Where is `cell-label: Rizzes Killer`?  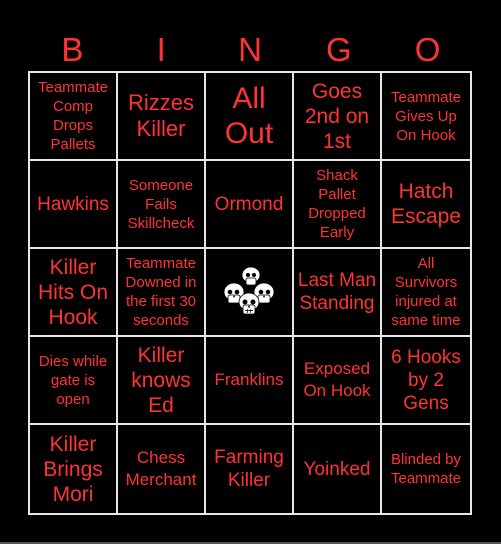
cell-label: Rizzes Killer is located at coordinates (160, 115).